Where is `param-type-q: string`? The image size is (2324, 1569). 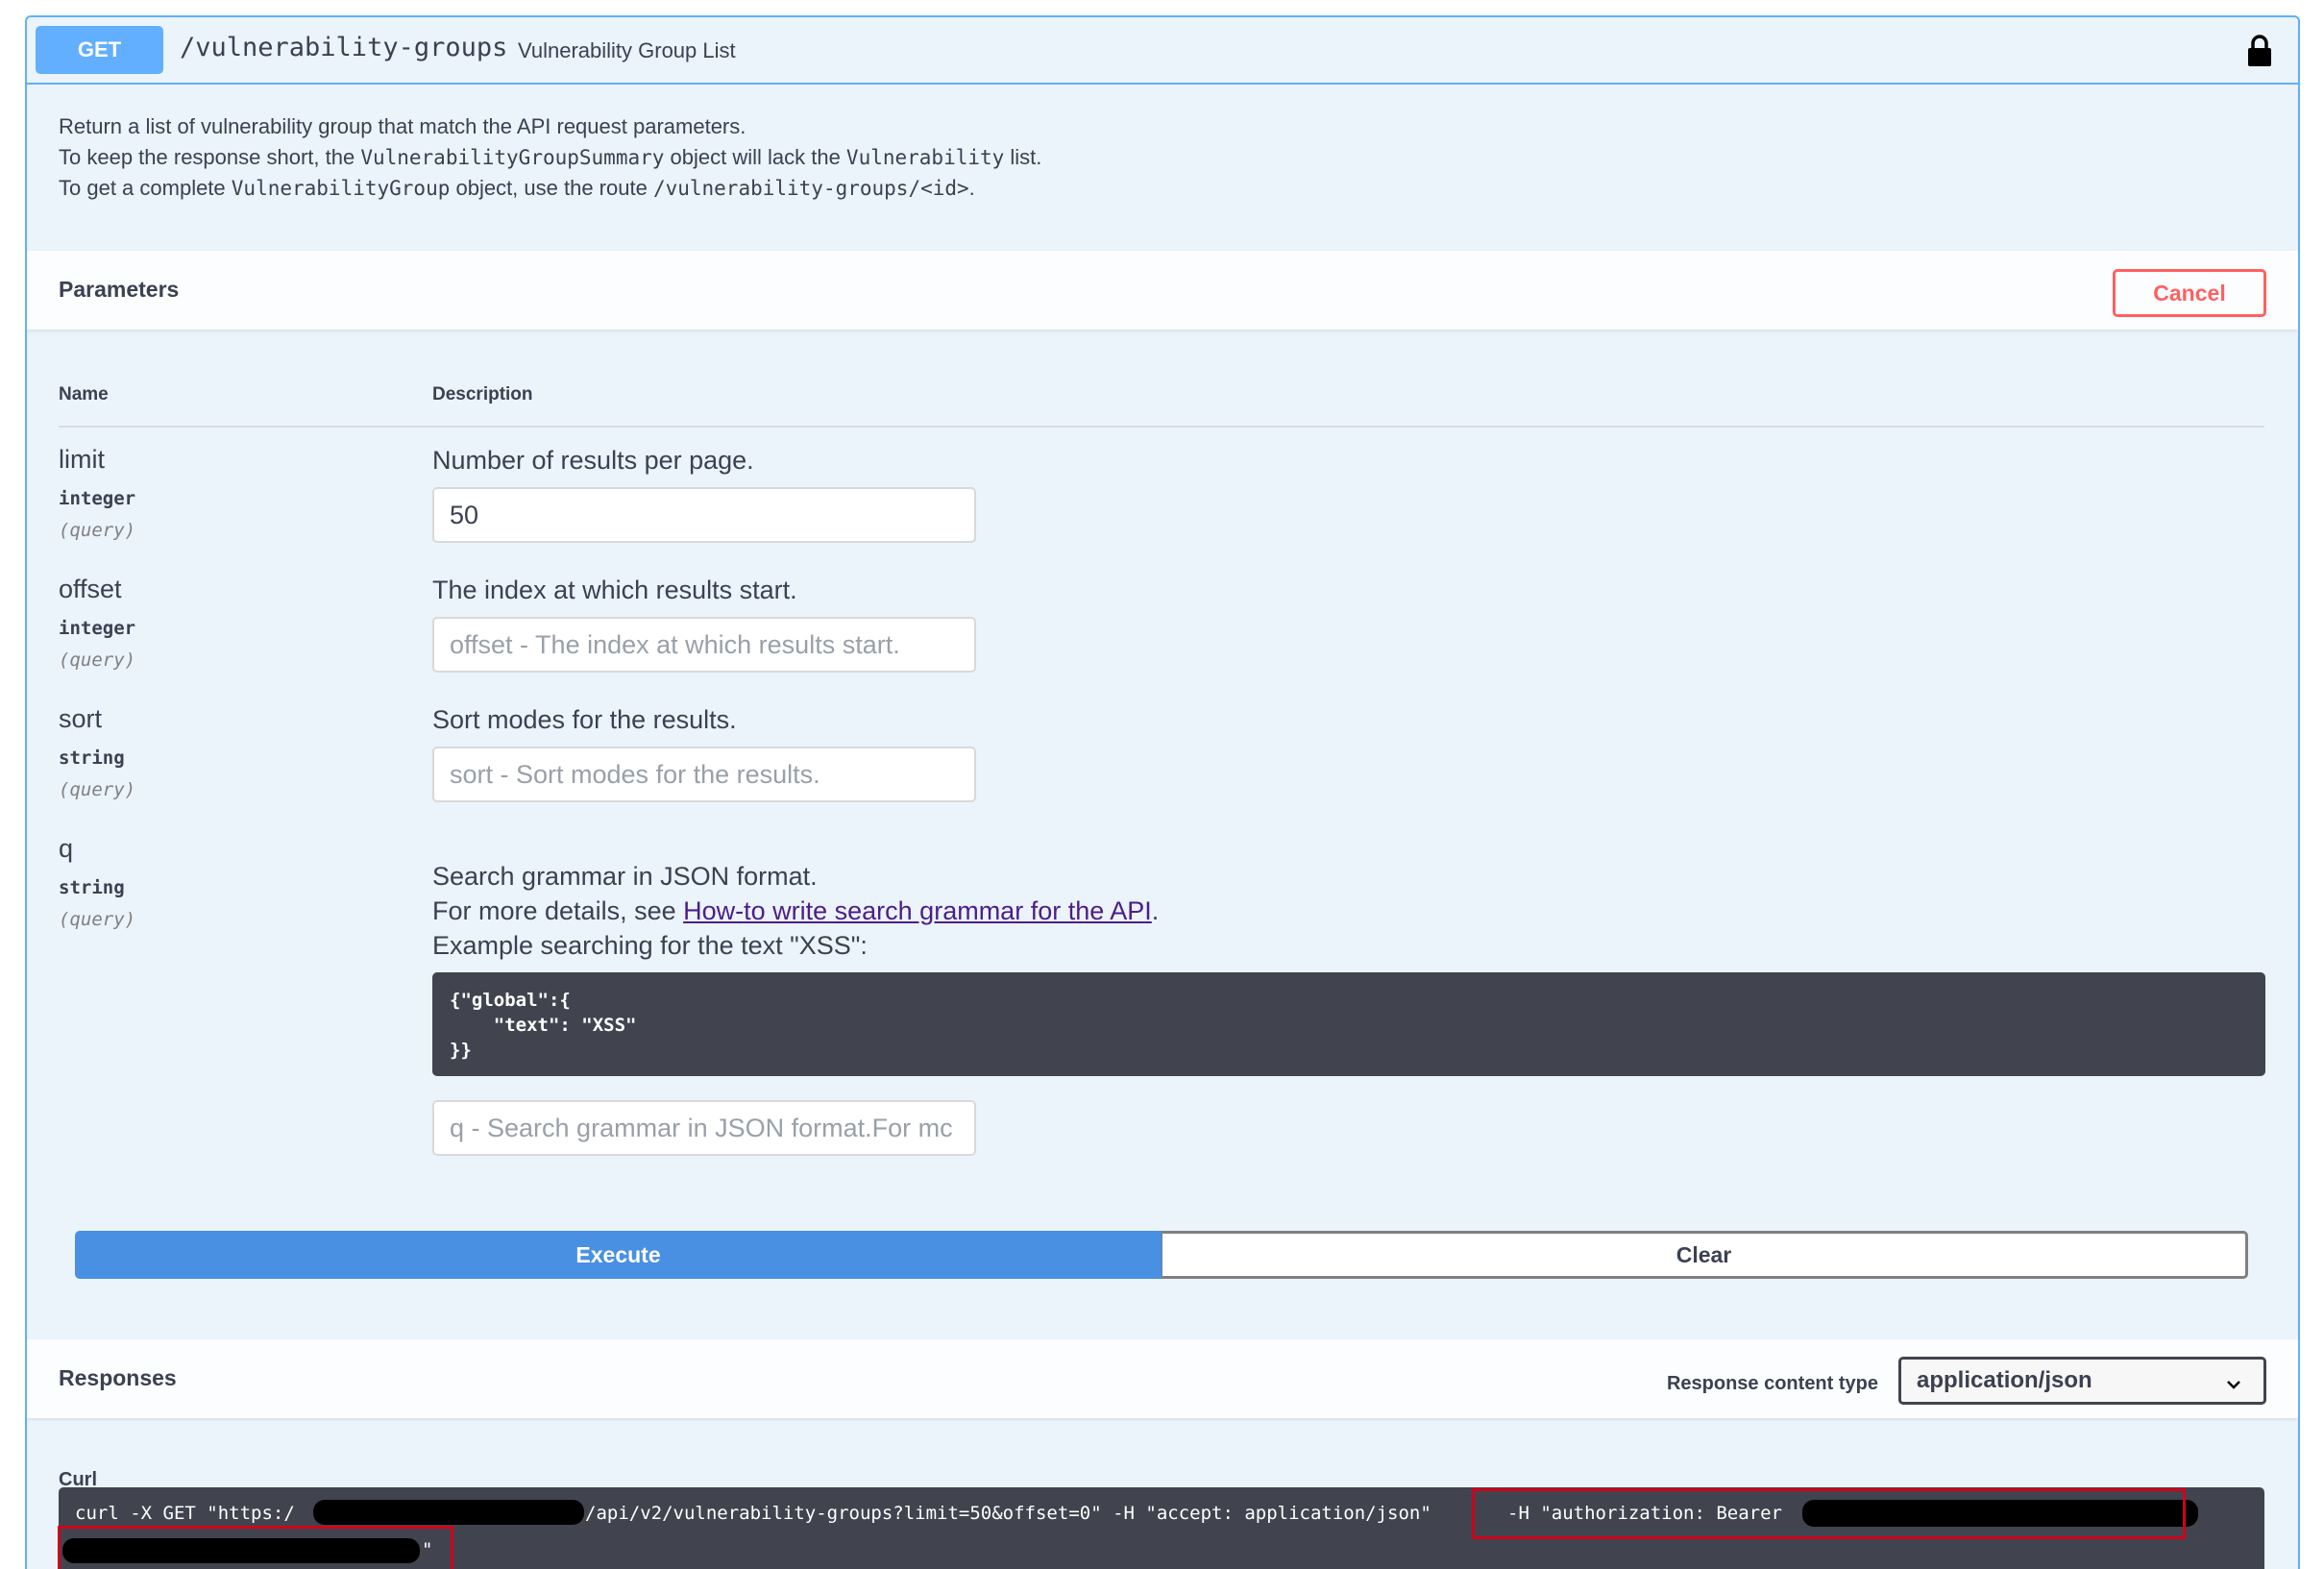
param-type-q: string is located at coordinates (92, 888).